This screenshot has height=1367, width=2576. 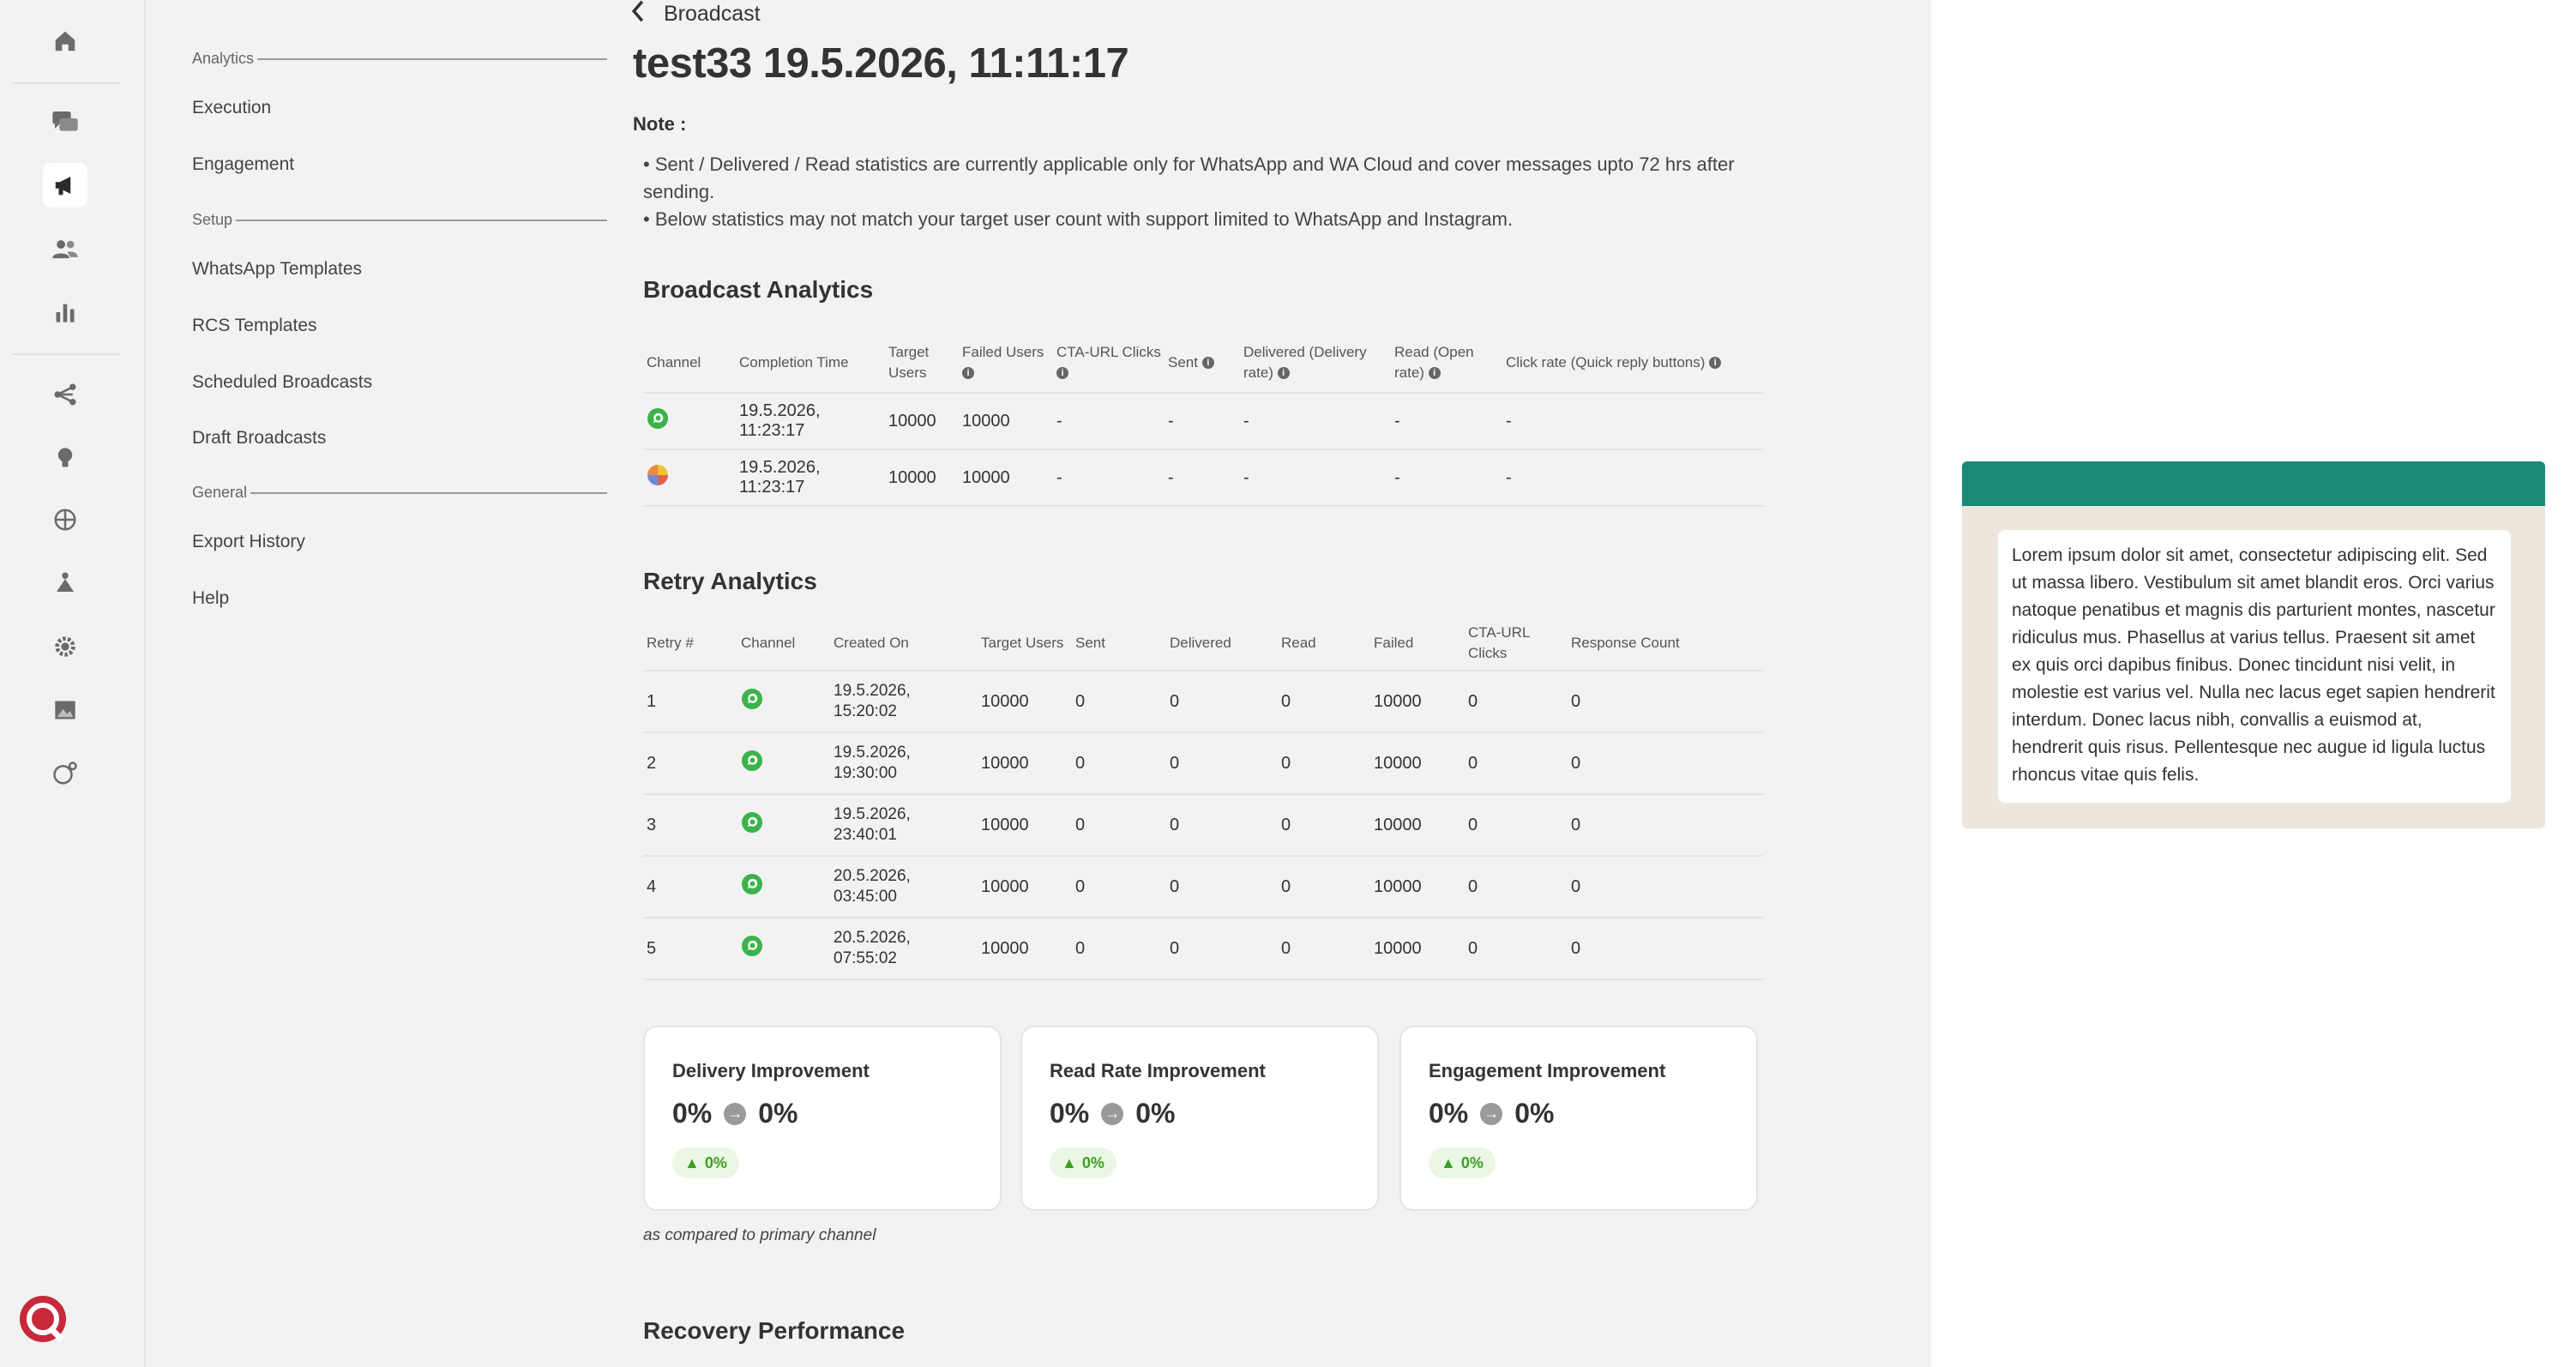 I want to click on gear-icon, so click(x=65, y=647).